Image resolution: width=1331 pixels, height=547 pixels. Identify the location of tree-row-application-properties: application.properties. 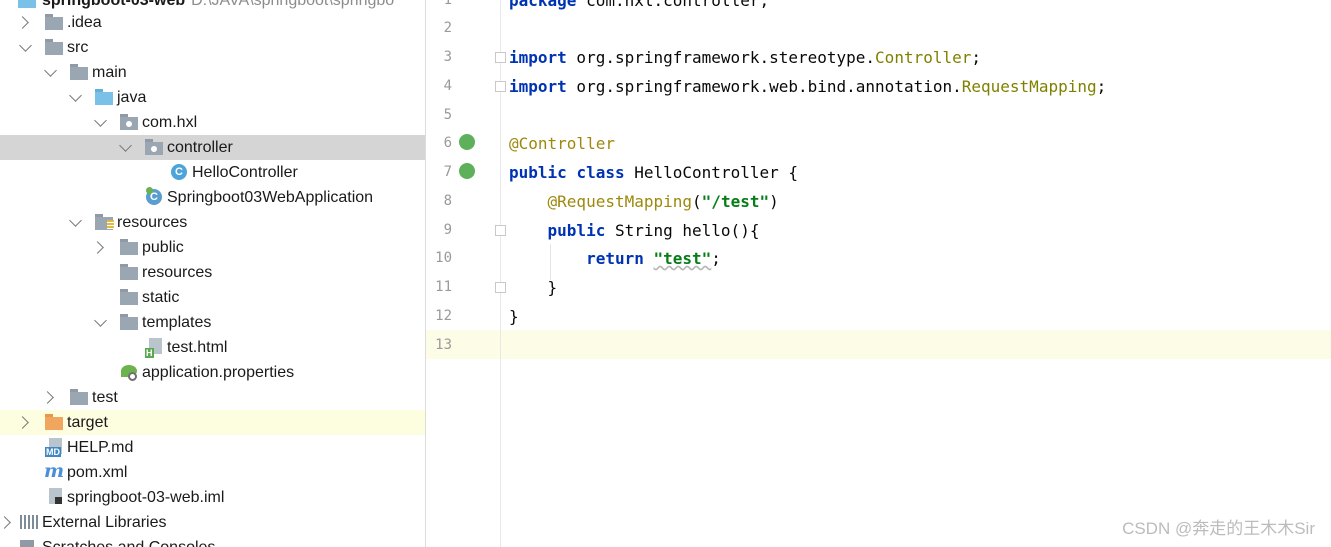
(212, 372).